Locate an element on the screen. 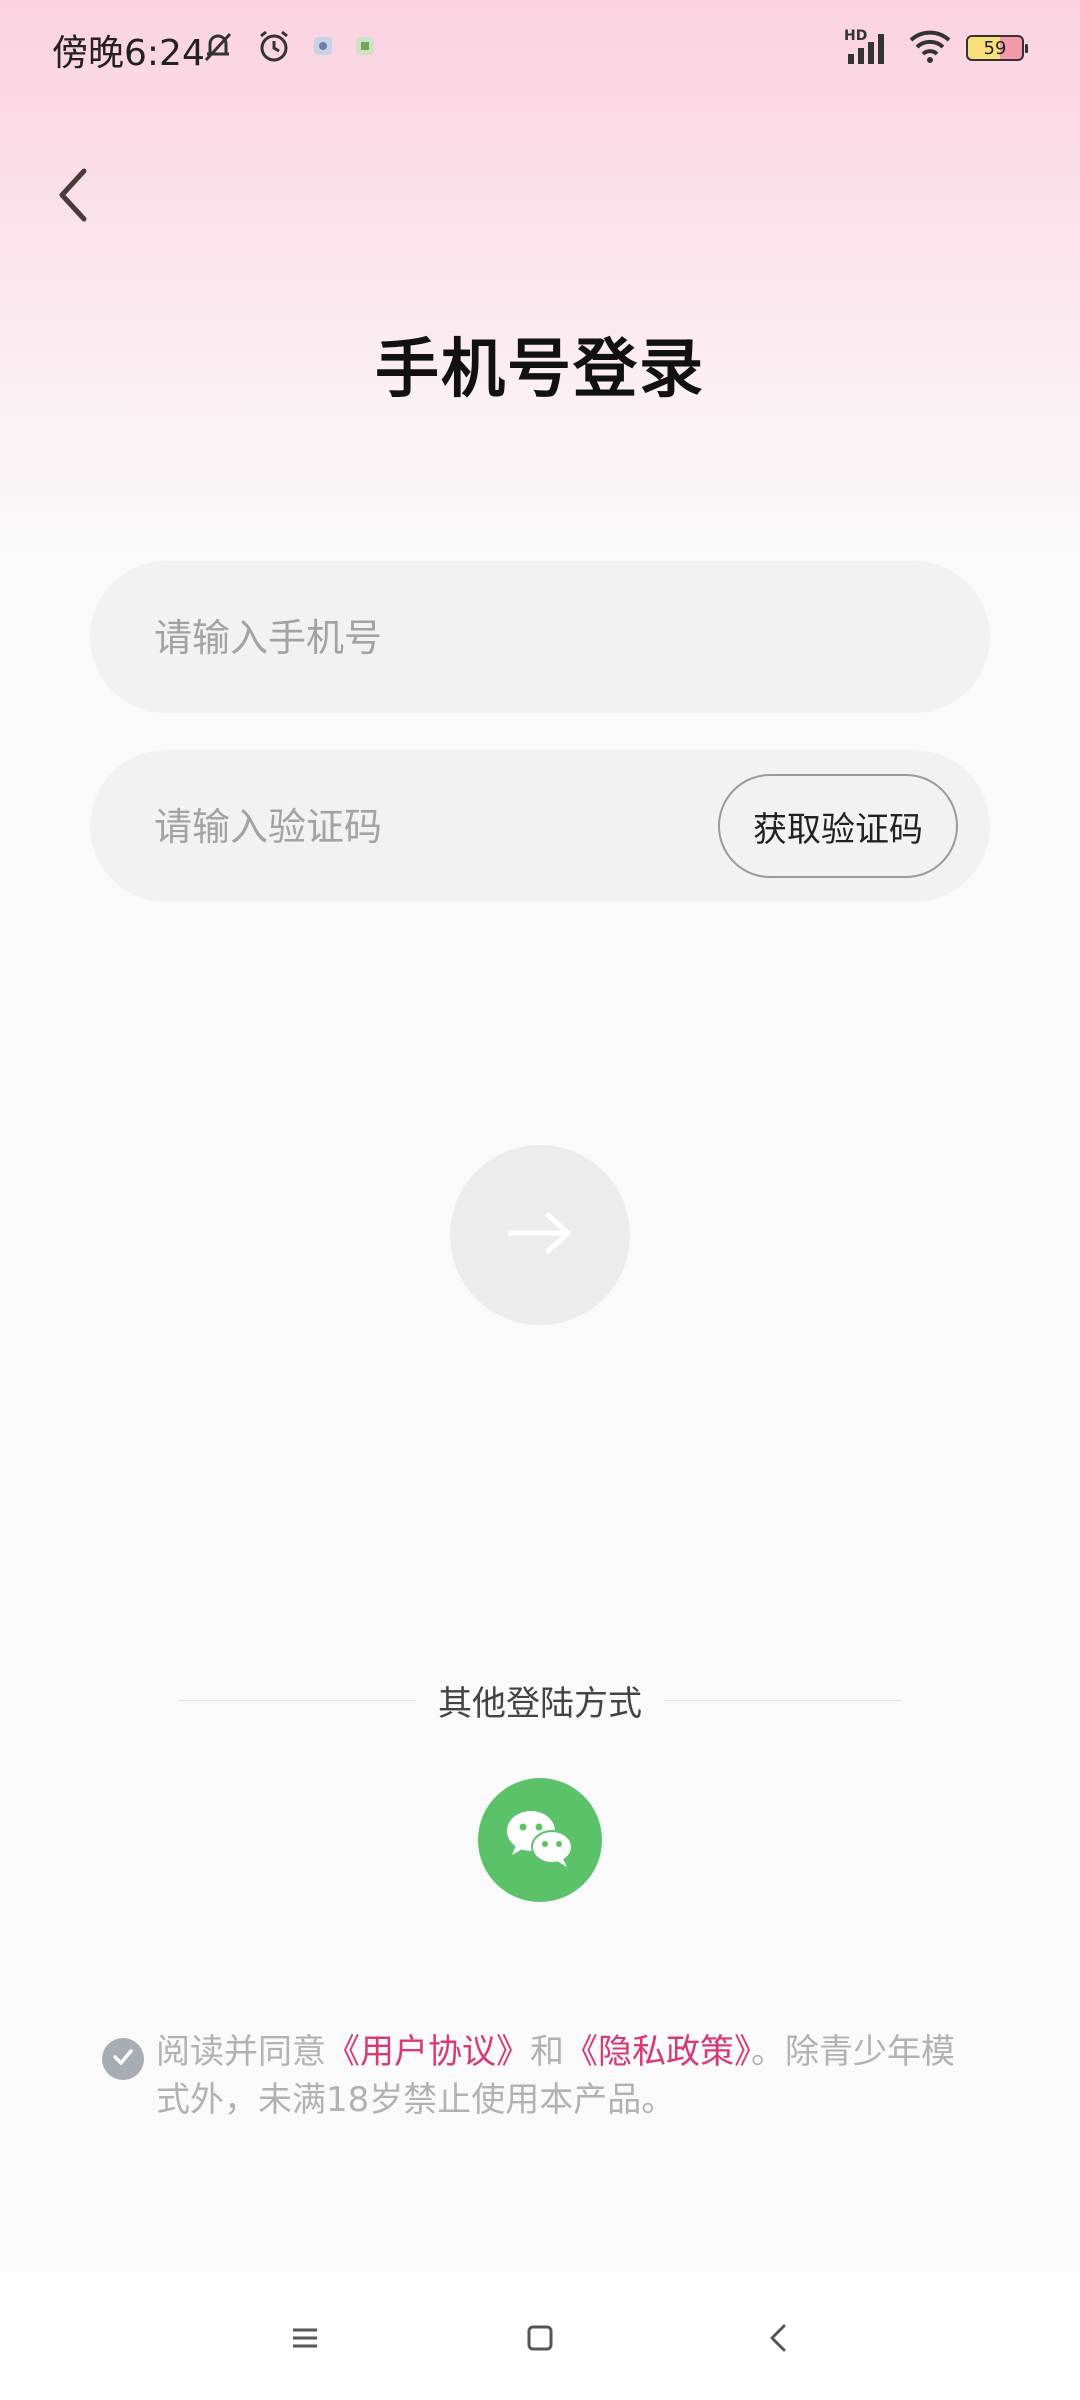 The width and height of the screenshot is (1080, 2400). code-input-container: 获取验证码 is located at coordinates (540, 827).